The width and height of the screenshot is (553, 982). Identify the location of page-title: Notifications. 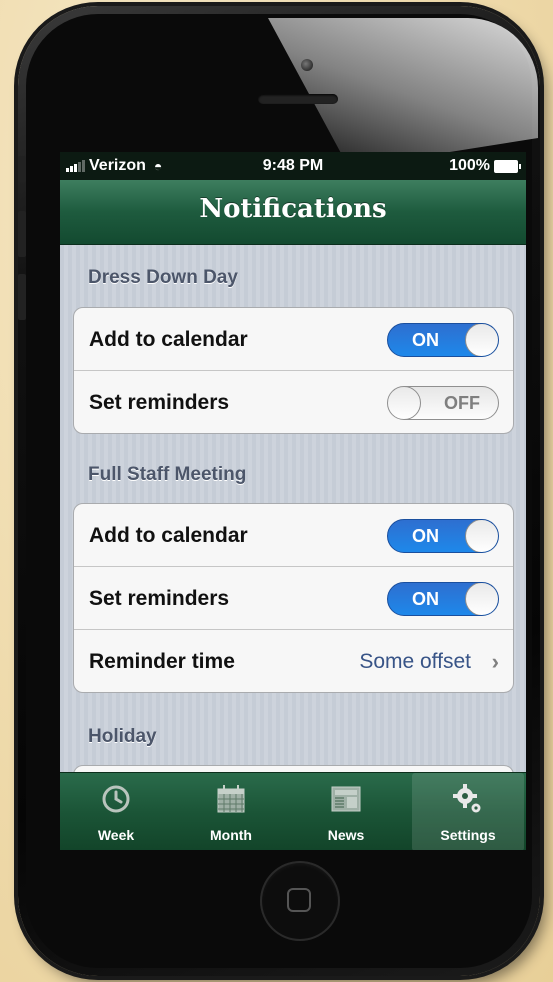
(293, 209).